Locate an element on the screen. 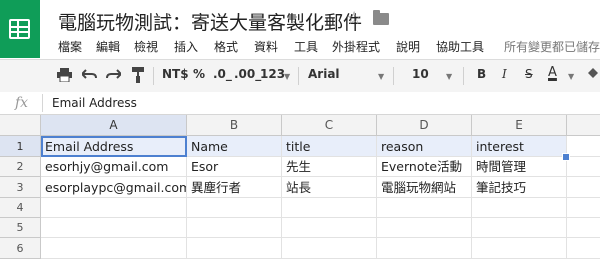  star-icon: ☆ is located at coordinates (354, 18).